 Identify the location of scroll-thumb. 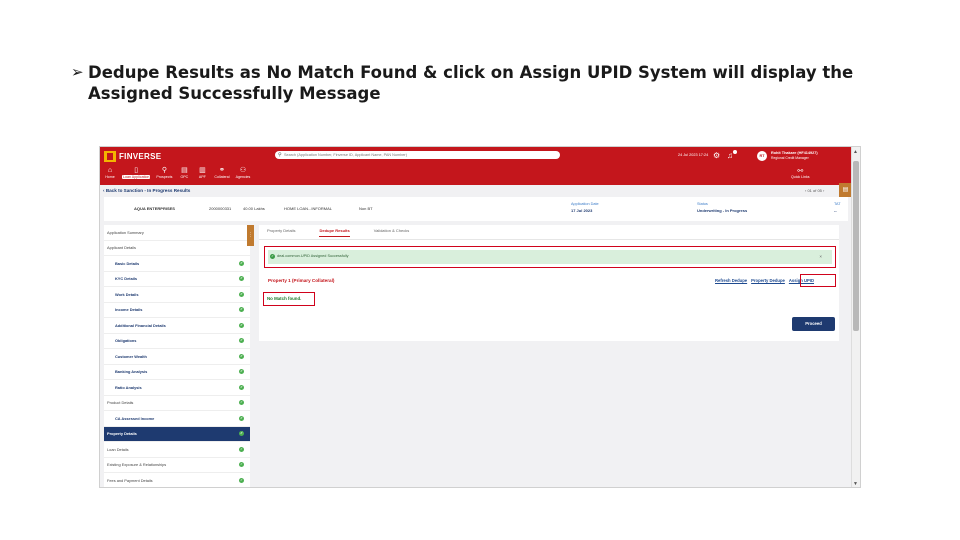
(856, 246).